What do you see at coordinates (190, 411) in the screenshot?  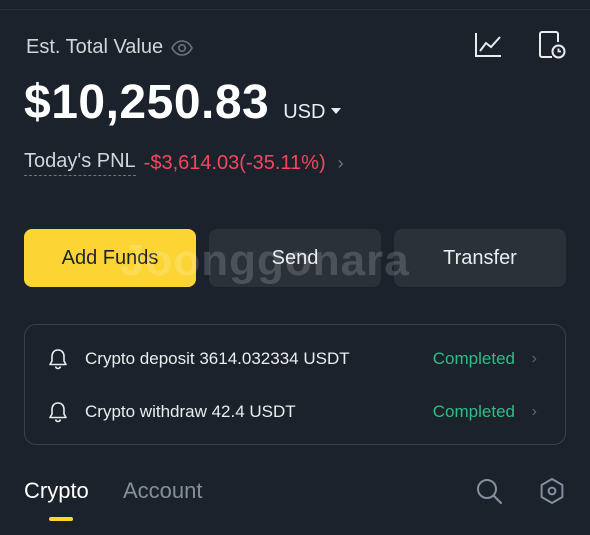 I see `notice-text: Crypto withdraw 42.4 USDT` at bounding box center [190, 411].